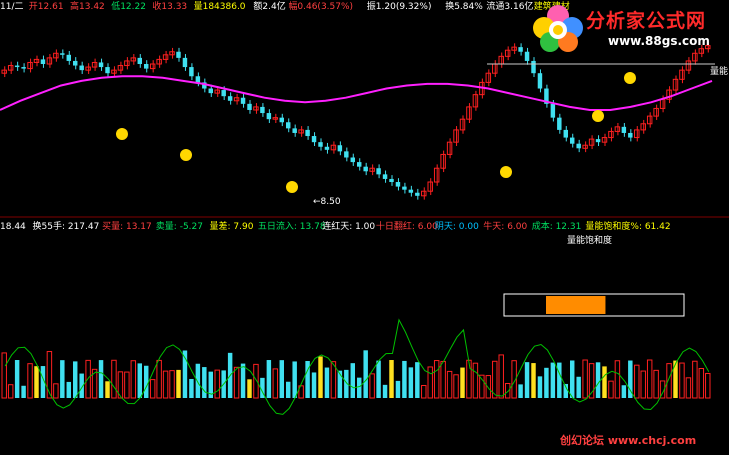  Describe the element at coordinates (348, 226) in the screenshot. I see `indicator-field: 连红天: 1.00` at that location.